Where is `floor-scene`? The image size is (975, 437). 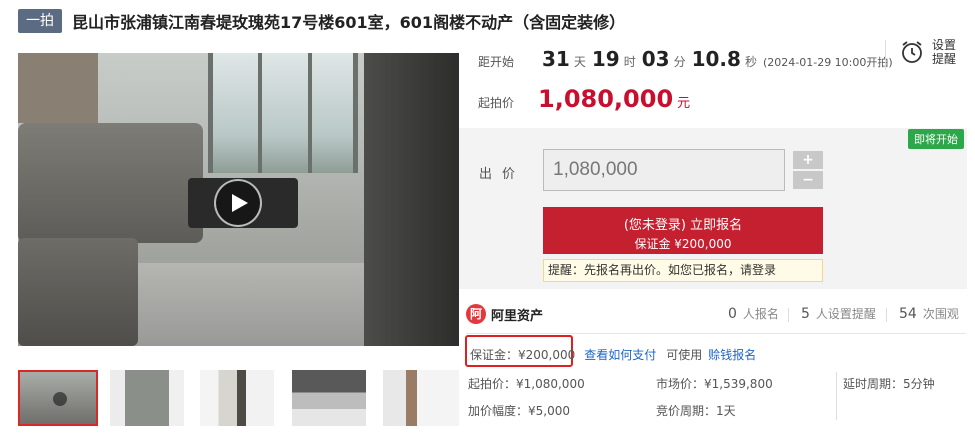 floor-scene is located at coordinates (248, 304).